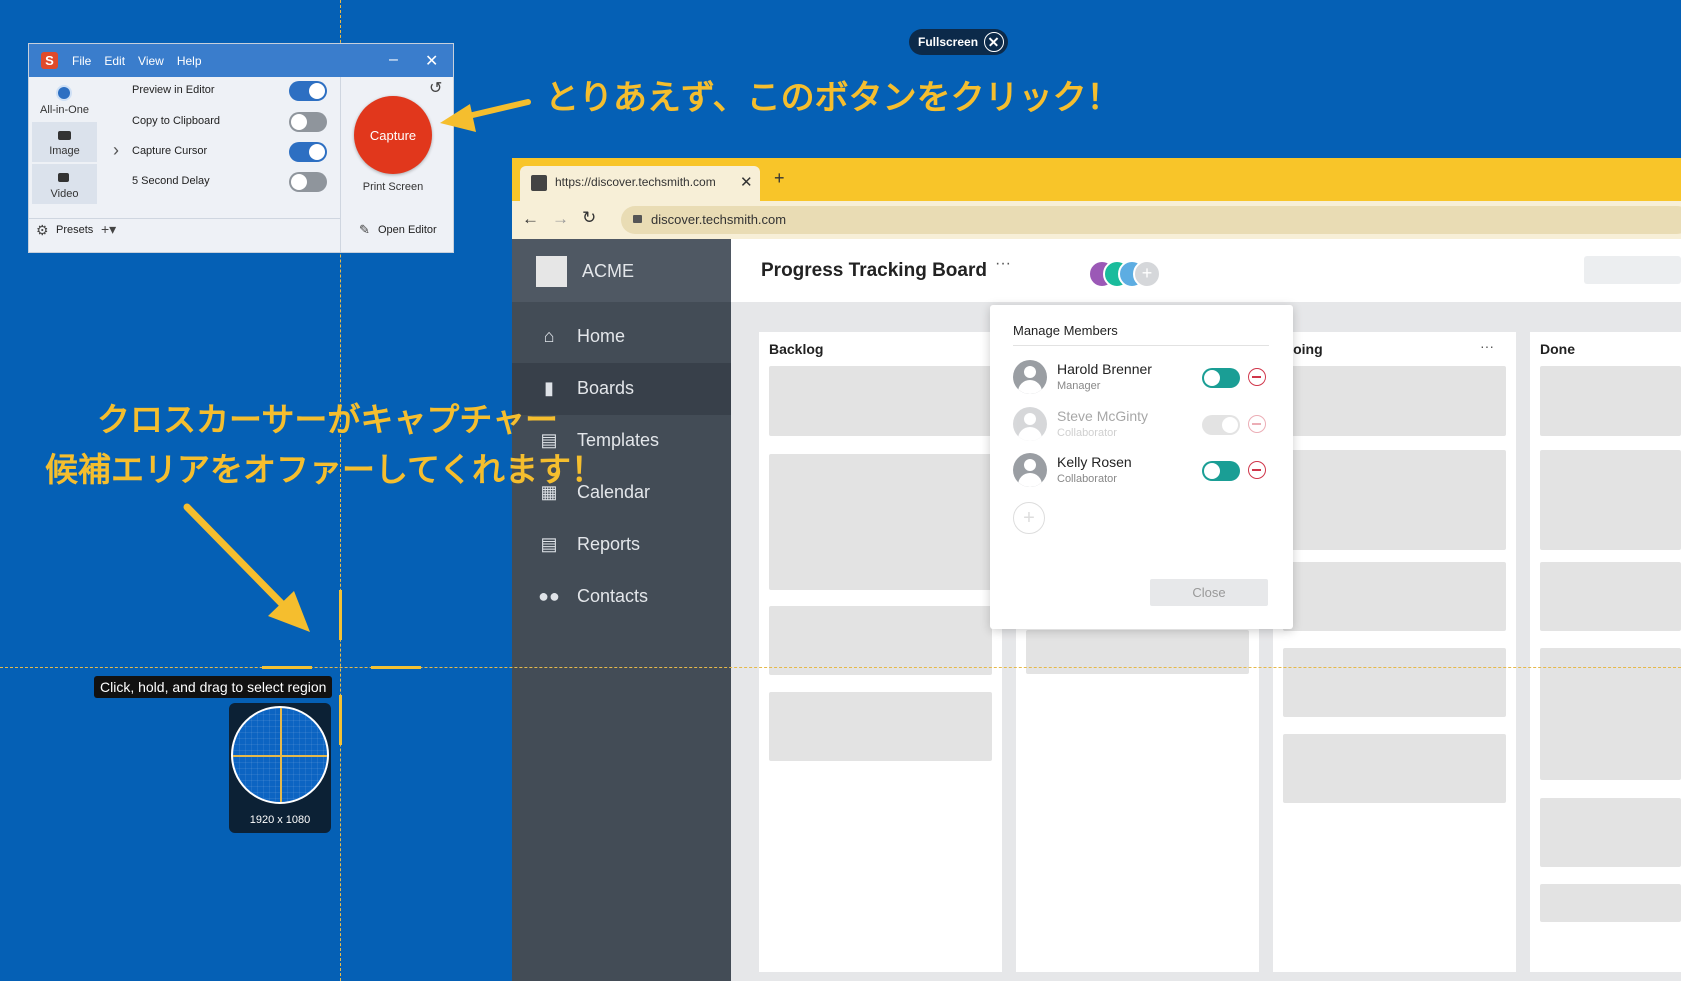  I want to click on capture-cursor-toggle, so click(308, 152).